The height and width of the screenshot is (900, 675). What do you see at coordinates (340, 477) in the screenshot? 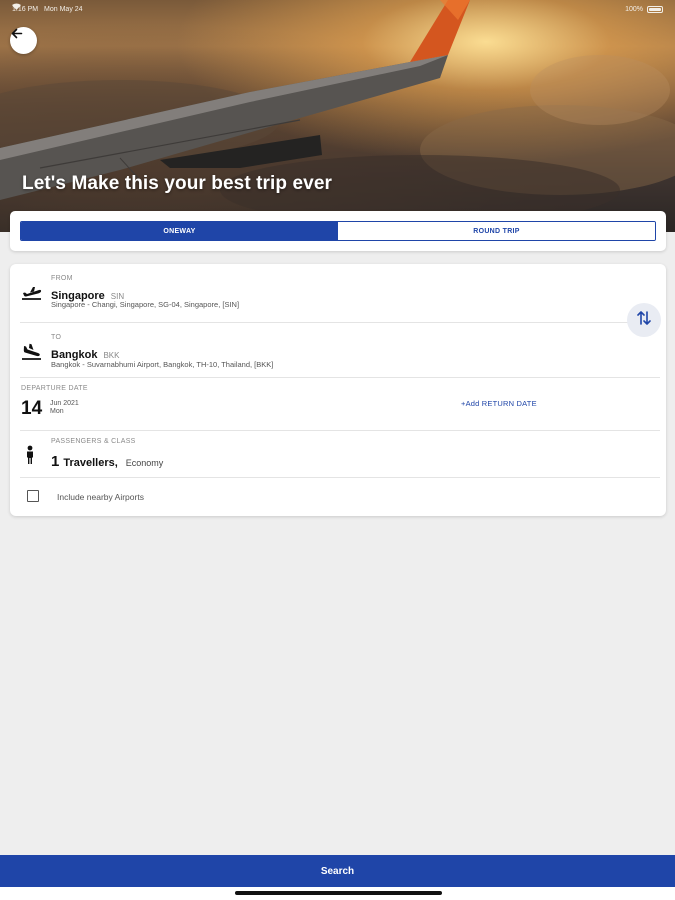
I see `divider` at bounding box center [340, 477].